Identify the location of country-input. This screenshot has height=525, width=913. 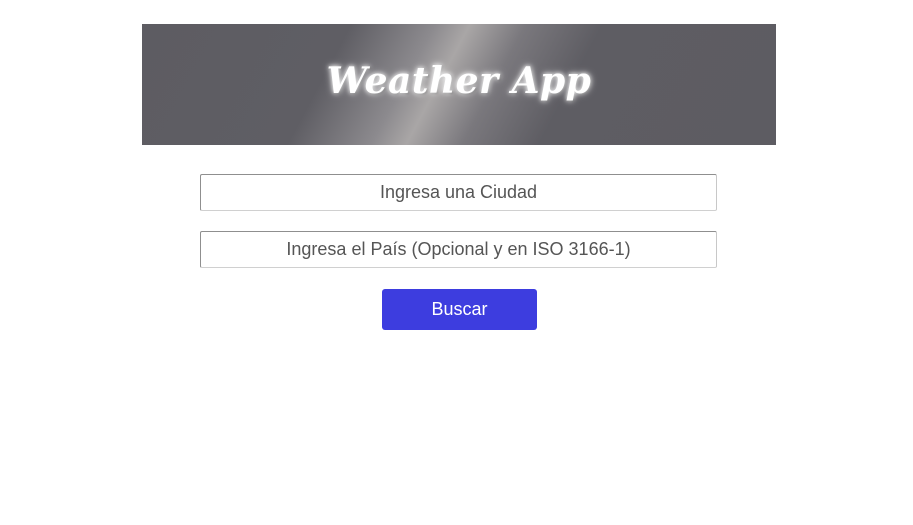
(458, 249).